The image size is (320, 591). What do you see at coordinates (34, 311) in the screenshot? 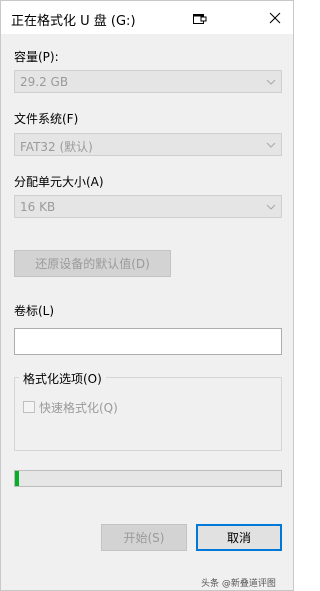
I see `volume-label: 卷标(L)` at bounding box center [34, 311].